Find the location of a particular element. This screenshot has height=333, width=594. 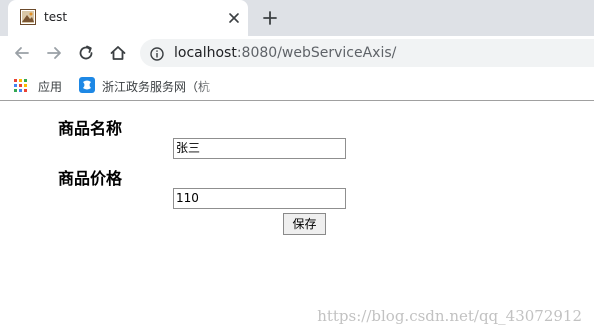

reload-icon is located at coordinates (86, 53).